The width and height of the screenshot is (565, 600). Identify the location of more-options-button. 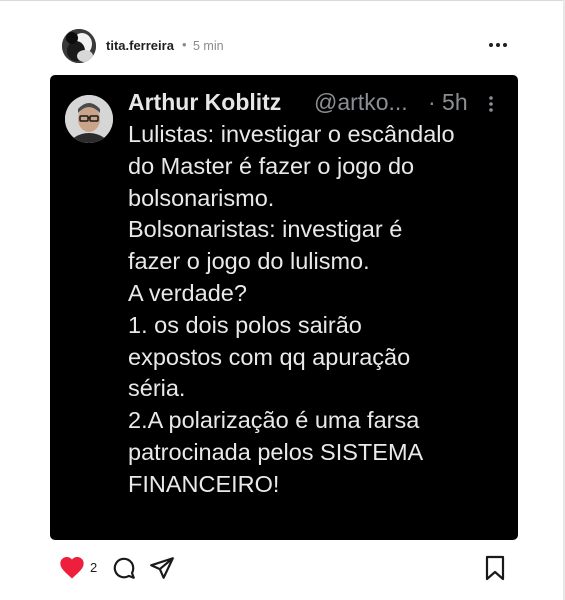
(498, 45).